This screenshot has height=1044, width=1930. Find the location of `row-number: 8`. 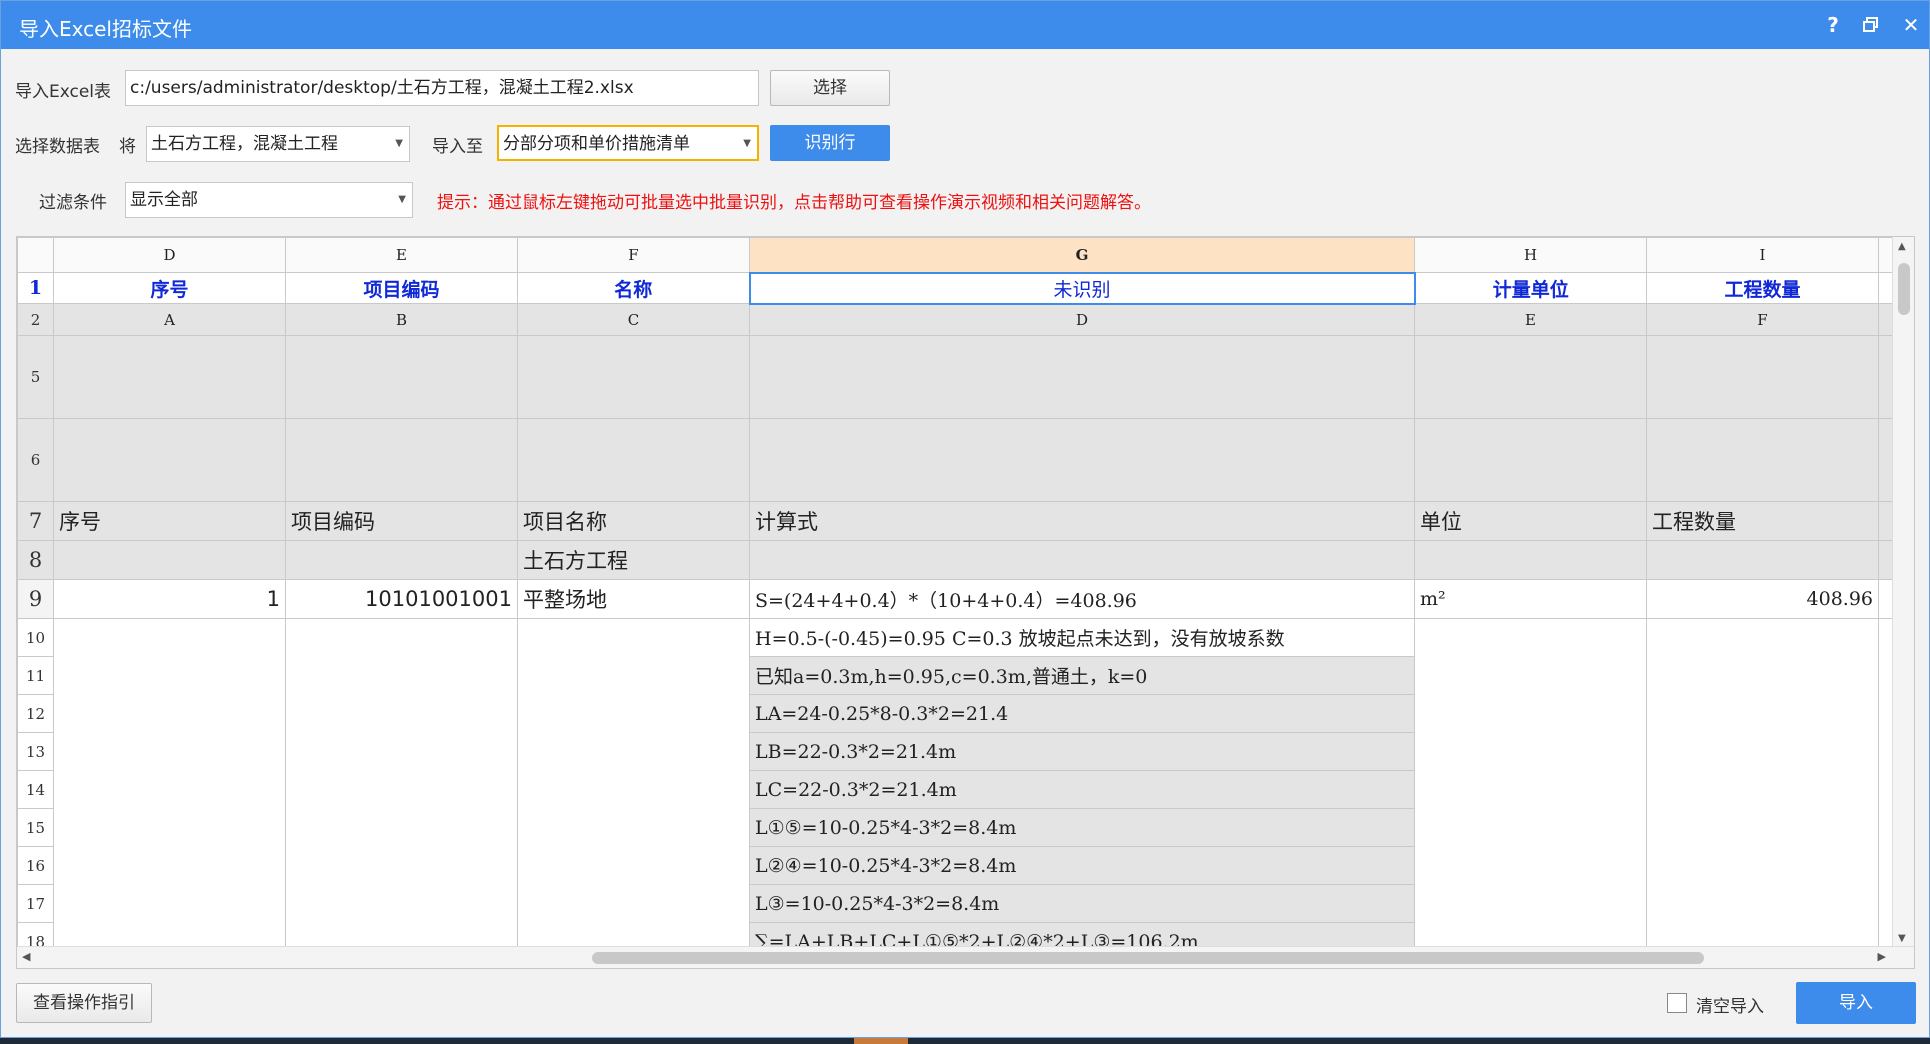

row-number: 8 is located at coordinates (35, 560).